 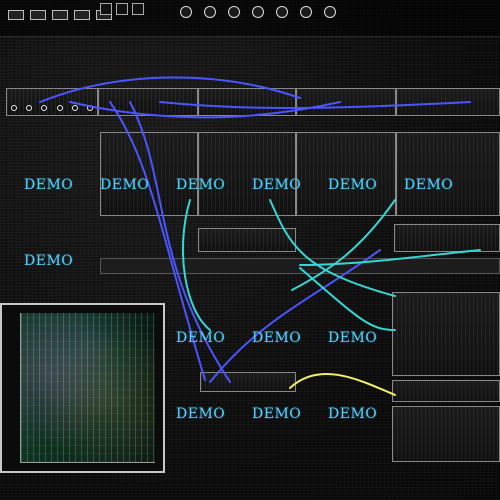 I want to click on top-toolbar, so click(x=250, y=18).